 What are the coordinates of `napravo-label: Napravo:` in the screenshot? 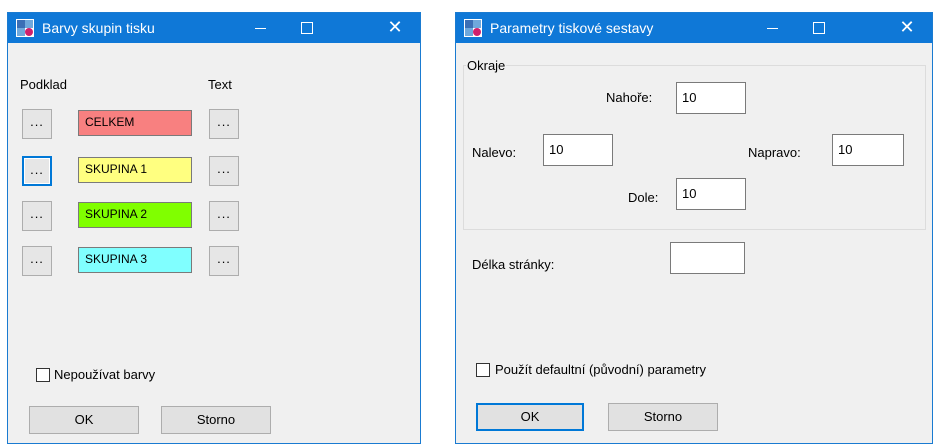 It's located at (774, 152).